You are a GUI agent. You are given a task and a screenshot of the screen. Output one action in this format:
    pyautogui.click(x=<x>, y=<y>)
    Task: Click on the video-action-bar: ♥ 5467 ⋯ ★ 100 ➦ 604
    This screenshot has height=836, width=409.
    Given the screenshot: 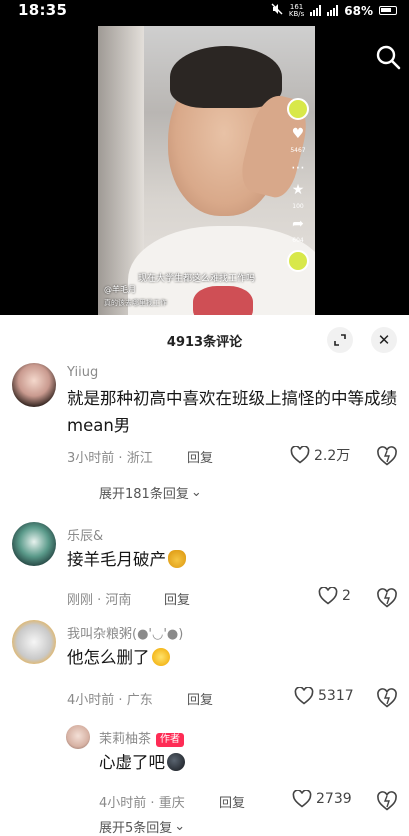 What is the action you would take?
    pyautogui.click(x=298, y=185)
    